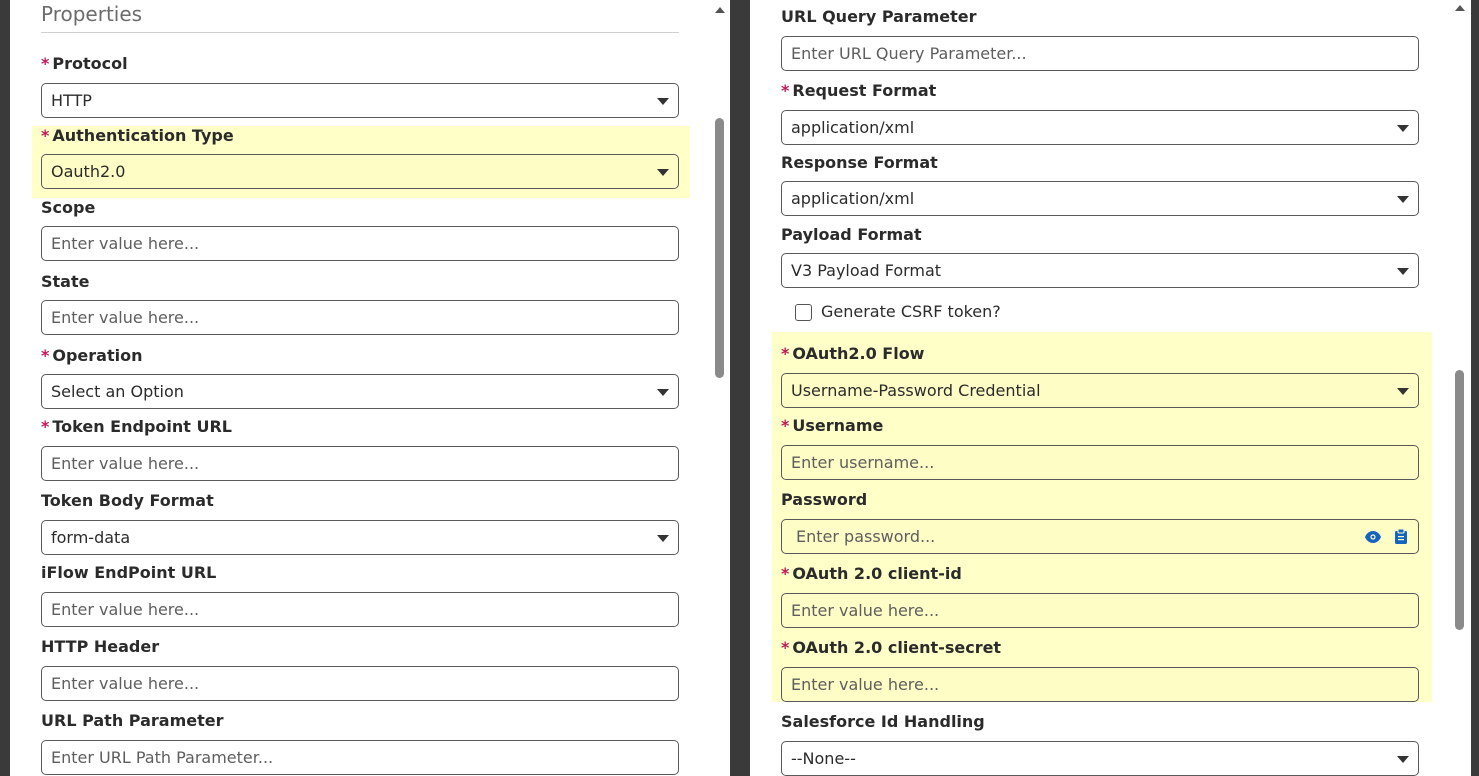  Describe the element at coordinates (1100, 198) in the screenshot. I see `response-format-select: application/xml` at that location.